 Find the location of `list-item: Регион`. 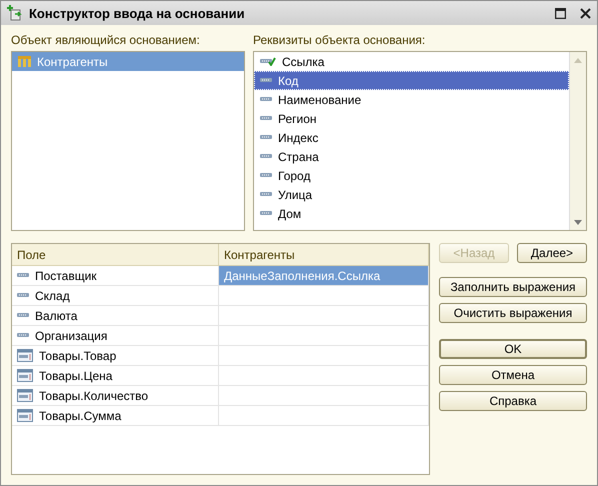

list-item: Регион is located at coordinates (411, 118).